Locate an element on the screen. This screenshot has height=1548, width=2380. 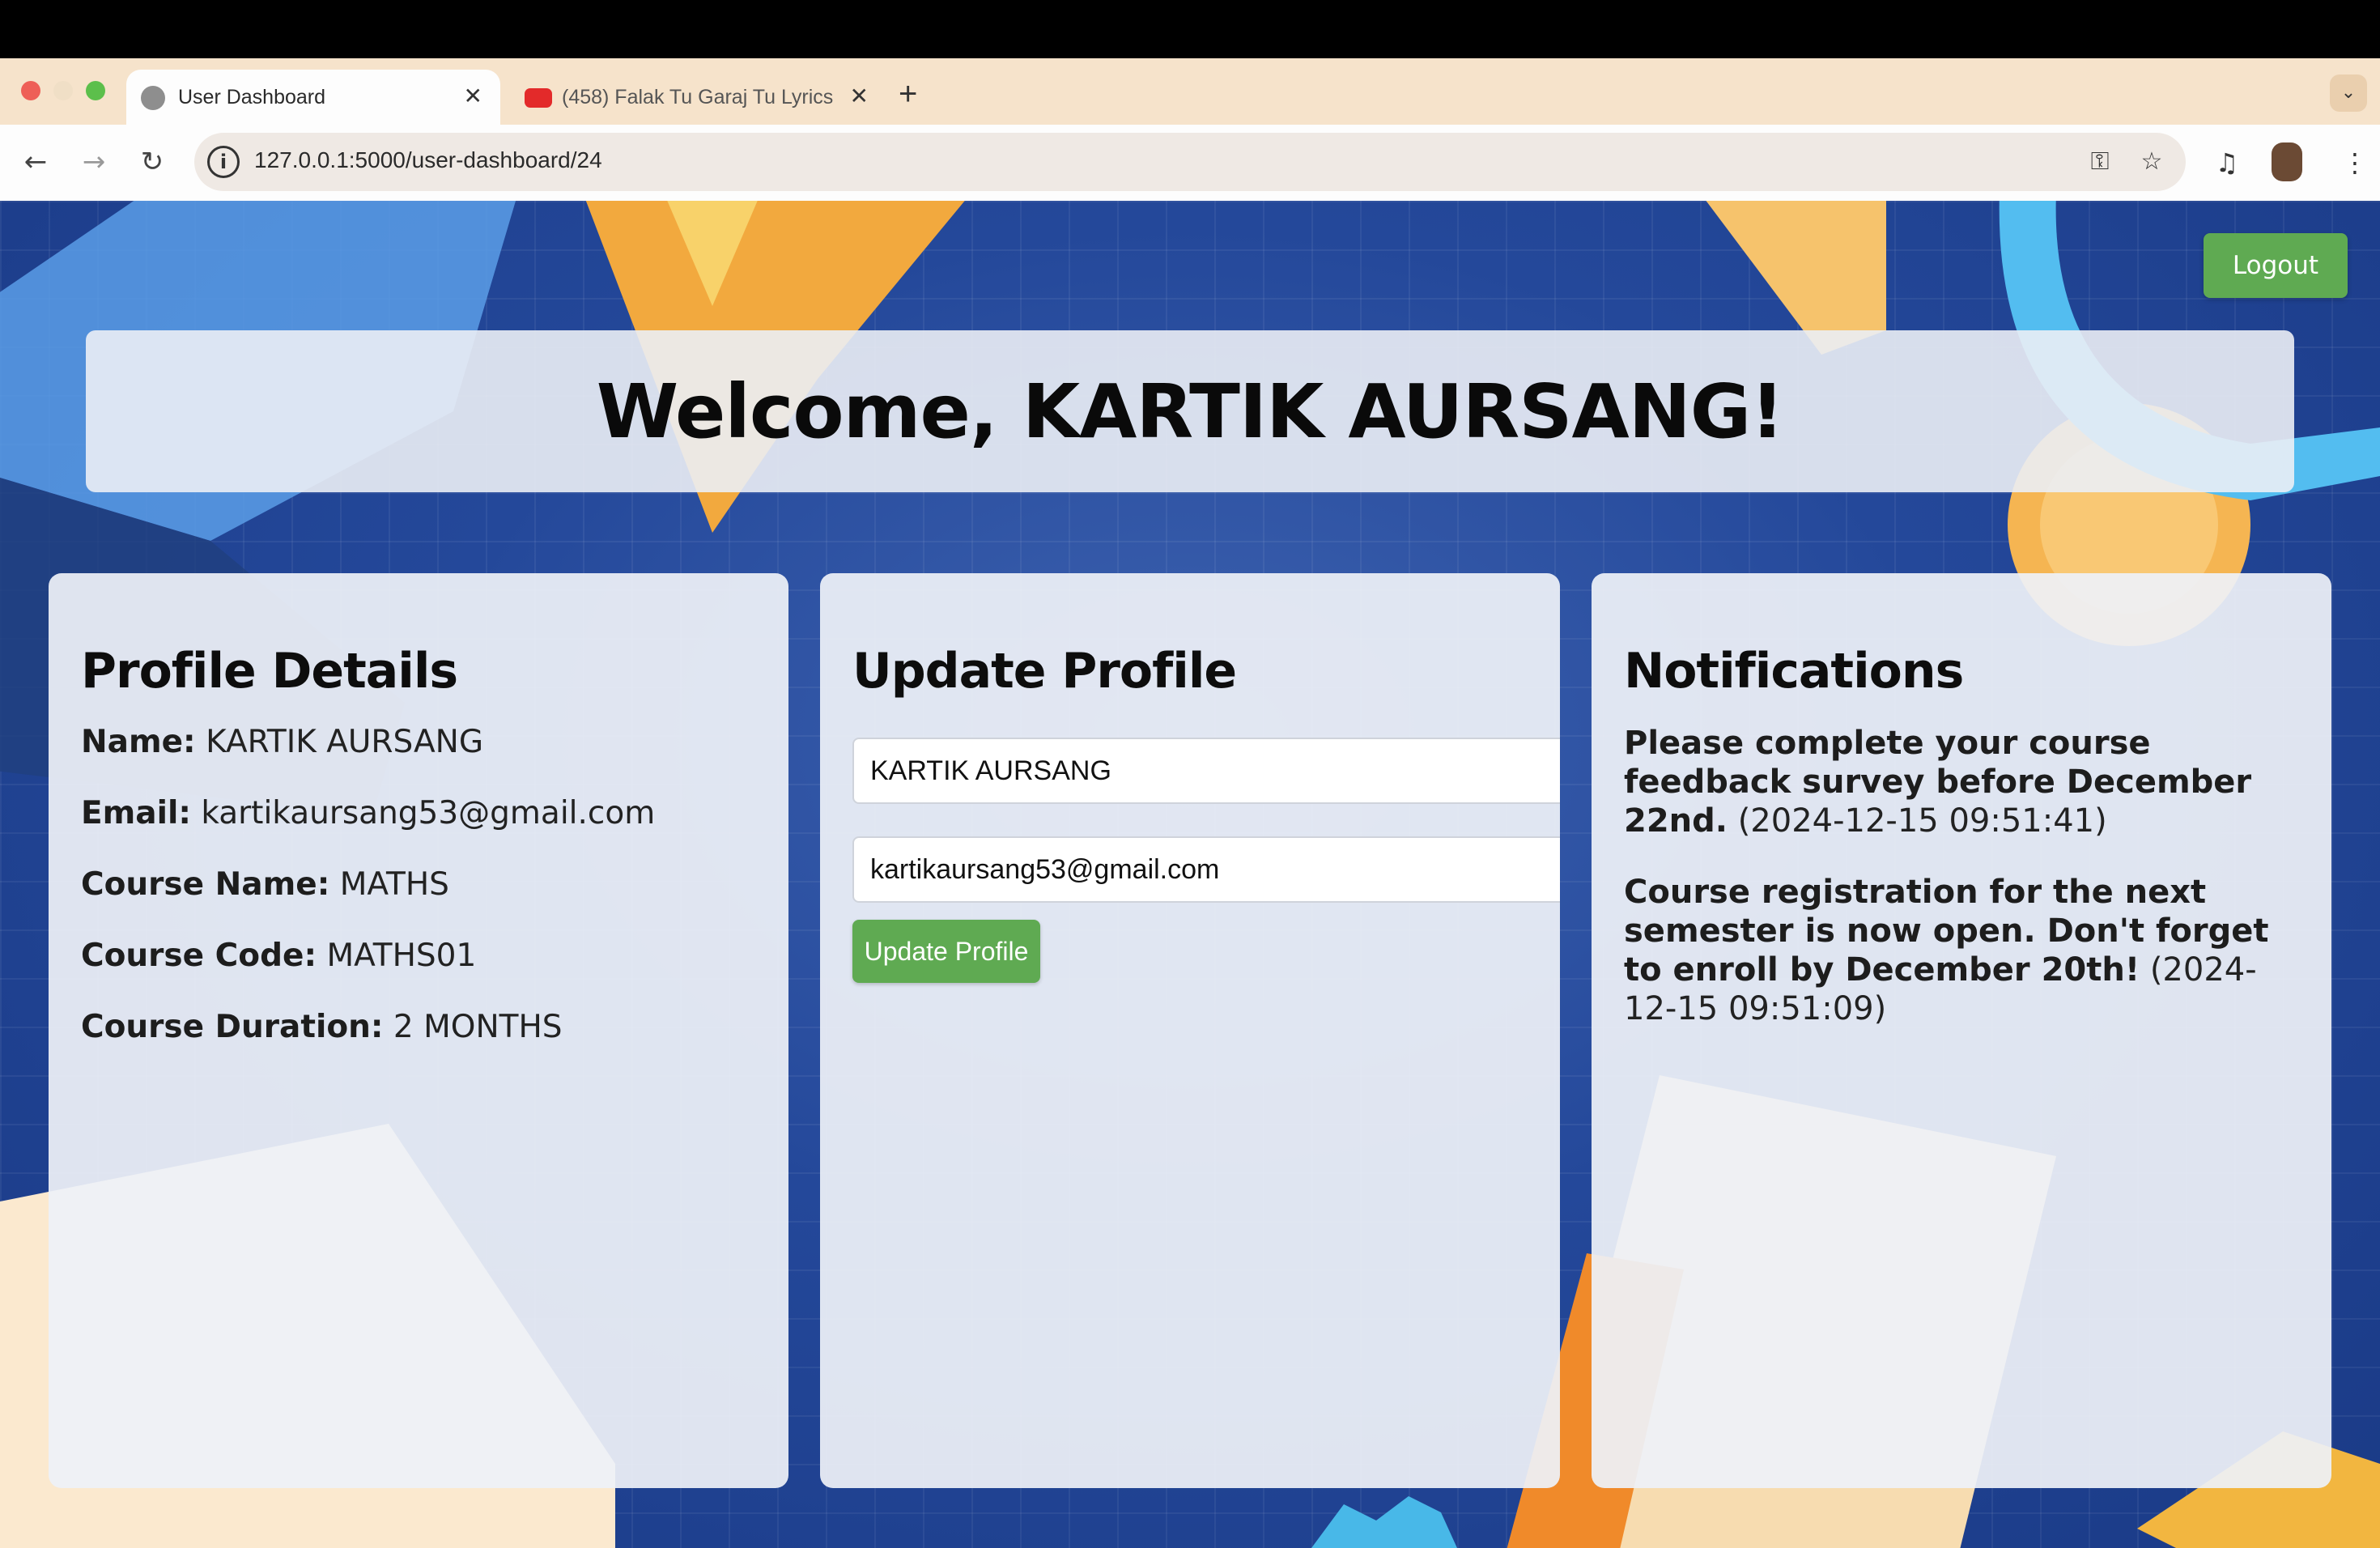
tab-youtube: (458) Falak Tu Garaj Tu Lyrics ✕ is located at coordinates (698, 97).